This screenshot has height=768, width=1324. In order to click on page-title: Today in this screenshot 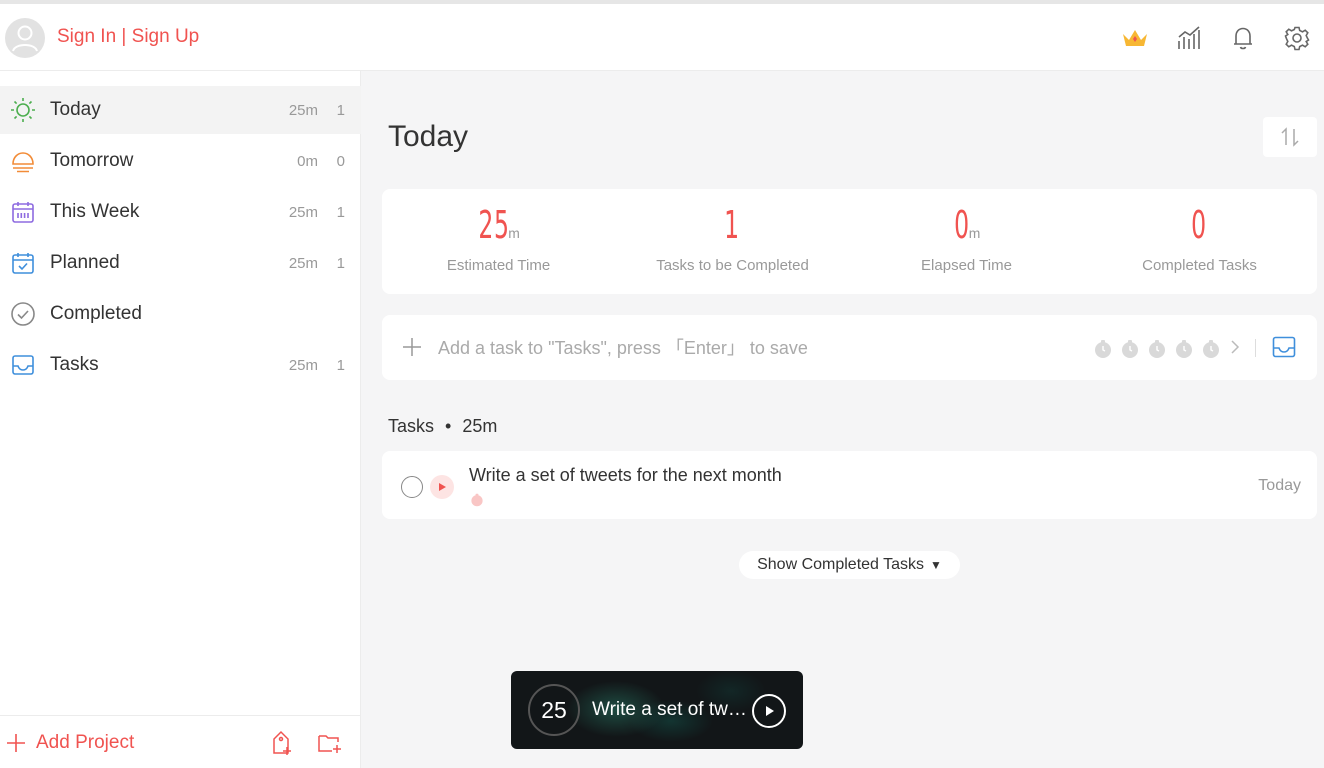, I will do `click(428, 136)`.